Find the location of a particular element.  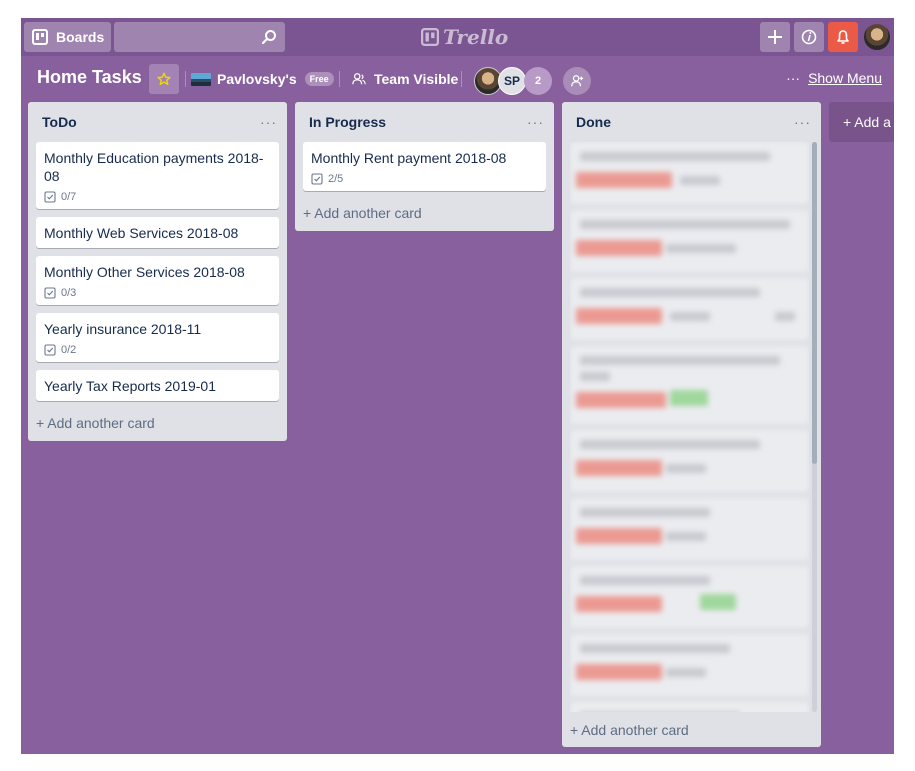

team-thumbnail is located at coordinates (201, 79).